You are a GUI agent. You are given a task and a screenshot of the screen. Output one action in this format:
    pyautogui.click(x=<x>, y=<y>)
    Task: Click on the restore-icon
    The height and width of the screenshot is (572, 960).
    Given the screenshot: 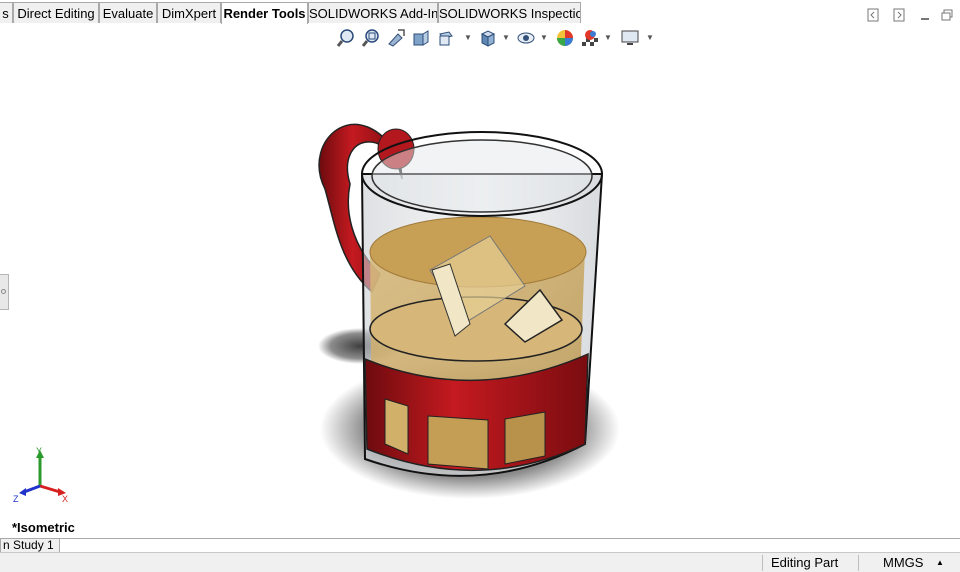 What is the action you would take?
    pyautogui.click(x=947, y=15)
    